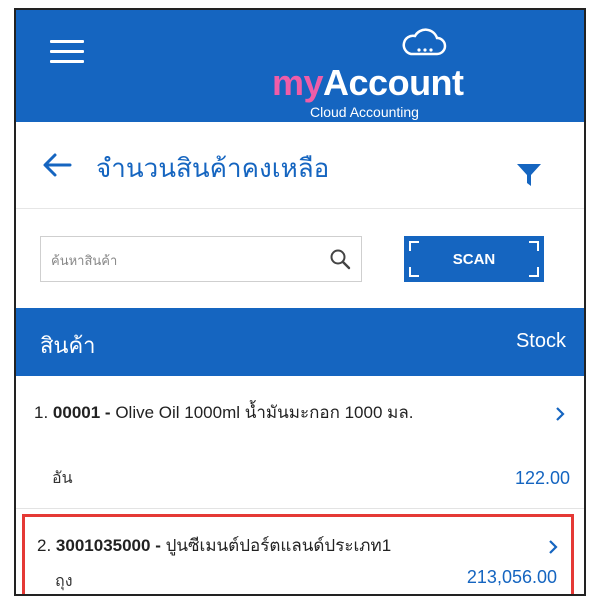  I want to click on item-unit: ถุง, so click(64, 581).